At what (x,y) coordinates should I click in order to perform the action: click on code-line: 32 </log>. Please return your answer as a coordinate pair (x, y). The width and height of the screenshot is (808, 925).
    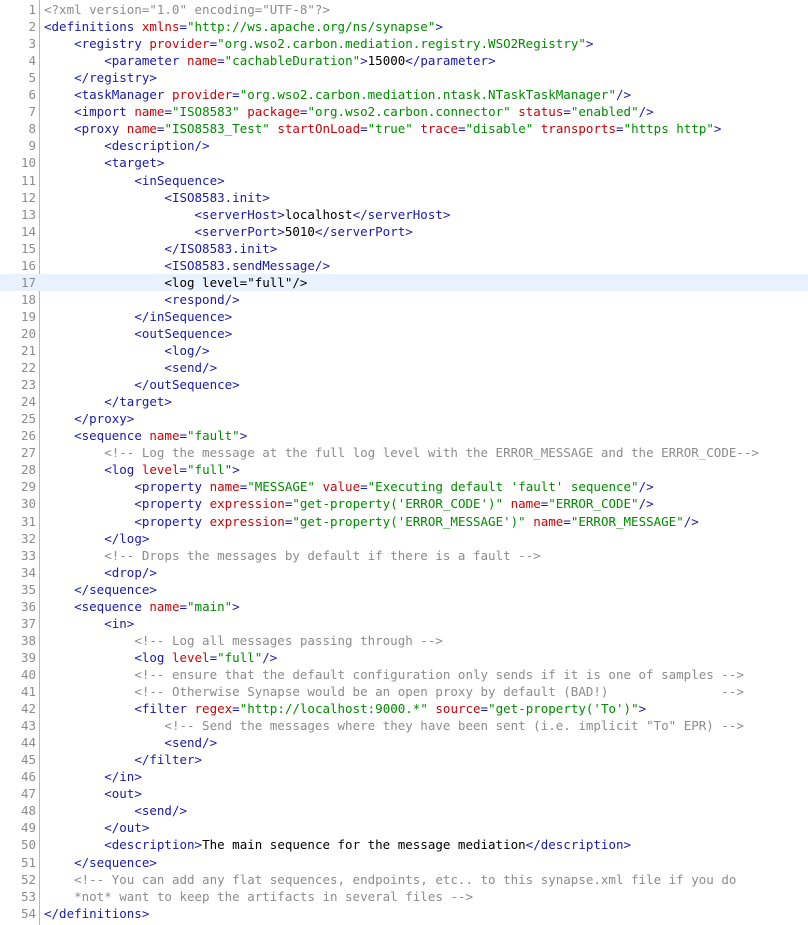
    Looking at the image, I should click on (404, 538).